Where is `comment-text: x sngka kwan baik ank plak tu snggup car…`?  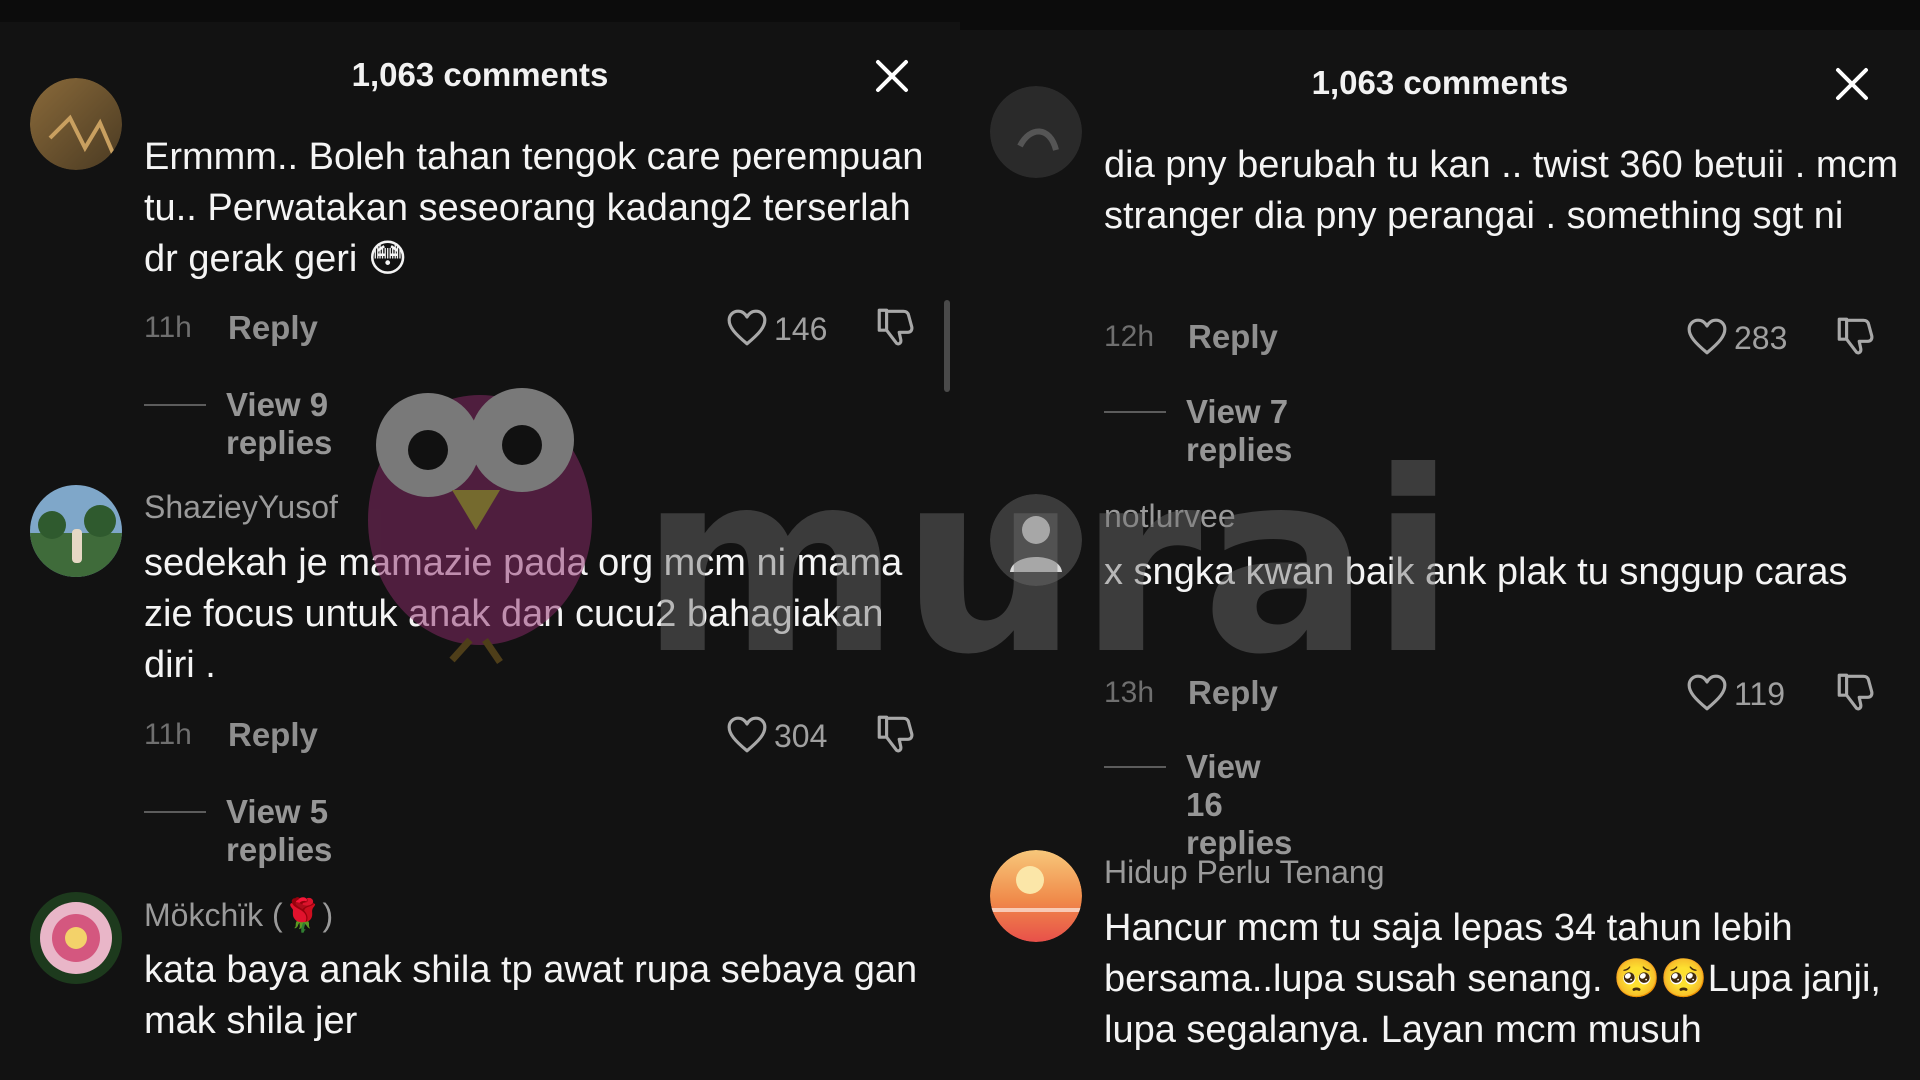 comment-text: x sngka kwan baik ank plak tu snggup car… is located at coordinates (1476, 572).